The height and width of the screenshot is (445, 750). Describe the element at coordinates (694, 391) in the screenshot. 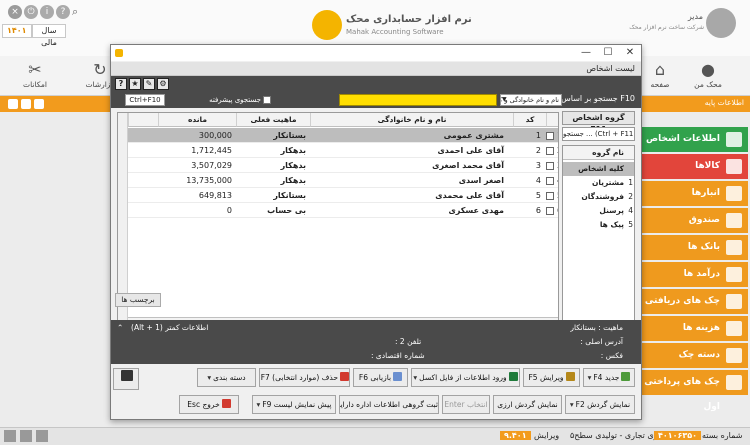

I see `side-menu-paid-cheques: چک های پرداختی اول` at that location.